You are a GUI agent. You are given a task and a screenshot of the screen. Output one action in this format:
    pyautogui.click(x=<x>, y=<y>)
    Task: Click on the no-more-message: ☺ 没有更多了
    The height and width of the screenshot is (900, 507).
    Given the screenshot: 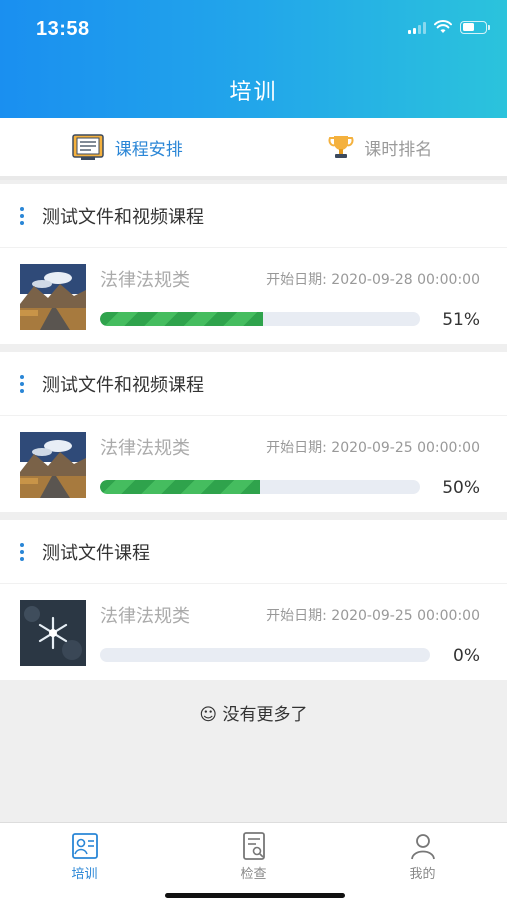 What is the action you would take?
    pyautogui.click(x=253, y=715)
    